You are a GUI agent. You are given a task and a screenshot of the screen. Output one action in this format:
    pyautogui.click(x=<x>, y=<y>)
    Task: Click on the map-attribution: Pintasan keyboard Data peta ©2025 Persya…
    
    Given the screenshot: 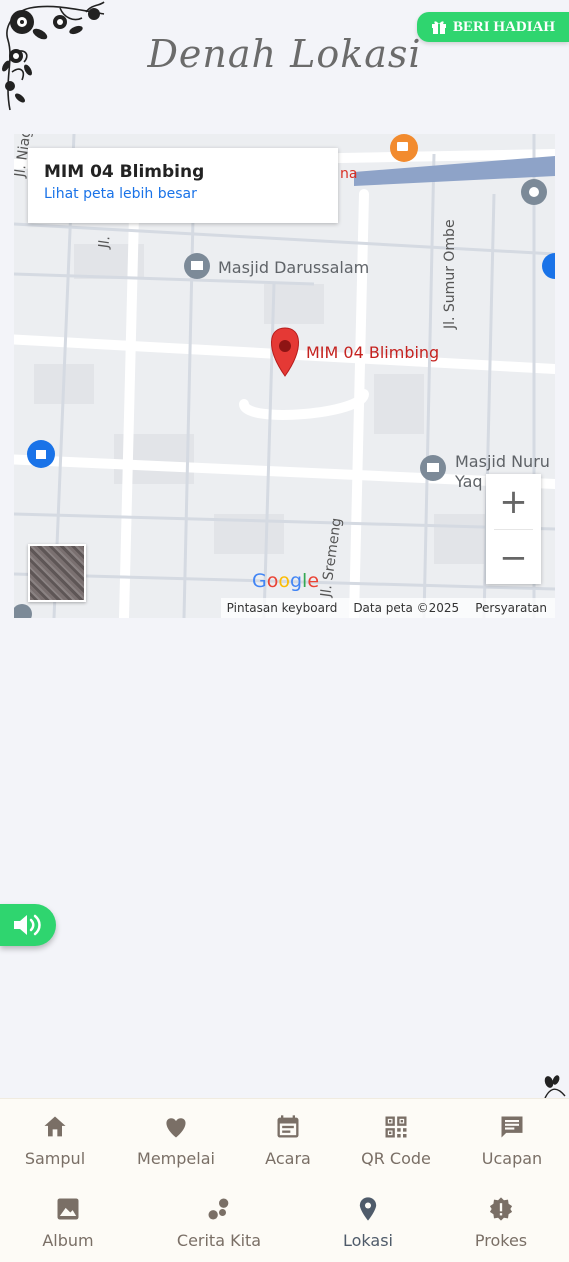 What is the action you would take?
    pyautogui.click(x=387, y=608)
    